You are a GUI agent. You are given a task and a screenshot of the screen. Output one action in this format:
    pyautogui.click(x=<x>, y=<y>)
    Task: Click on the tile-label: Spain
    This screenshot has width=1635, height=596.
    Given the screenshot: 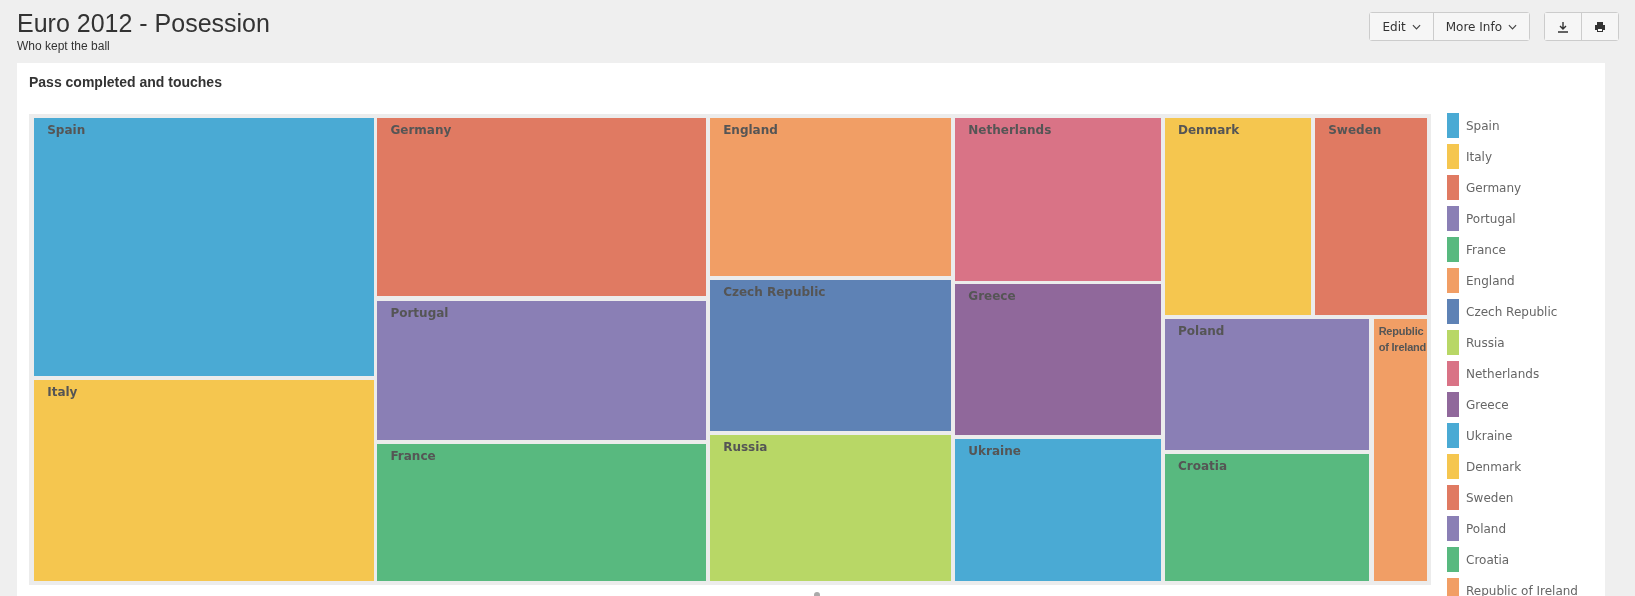 What is the action you would take?
    pyautogui.click(x=67, y=130)
    